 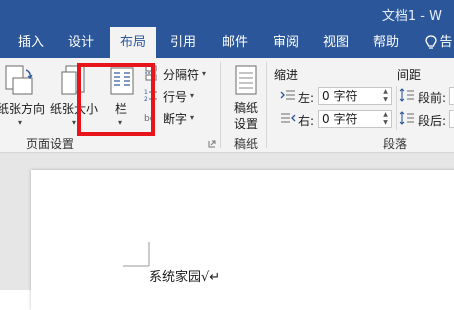 I want to click on draft-settings-button: 稿纸 设置, so click(x=246, y=96).